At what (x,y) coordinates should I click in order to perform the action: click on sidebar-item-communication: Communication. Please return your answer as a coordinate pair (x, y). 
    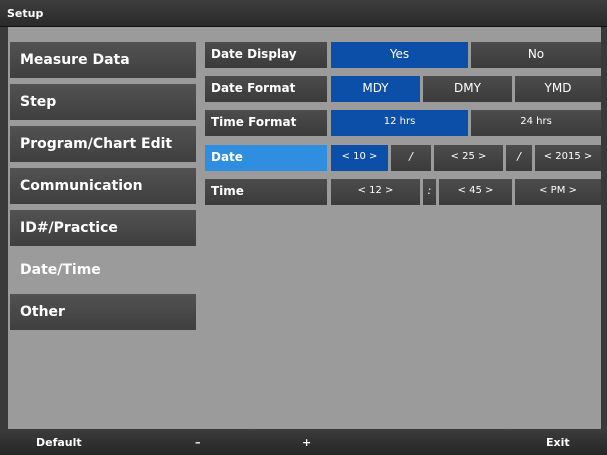
    Looking at the image, I should click on (103, 186).